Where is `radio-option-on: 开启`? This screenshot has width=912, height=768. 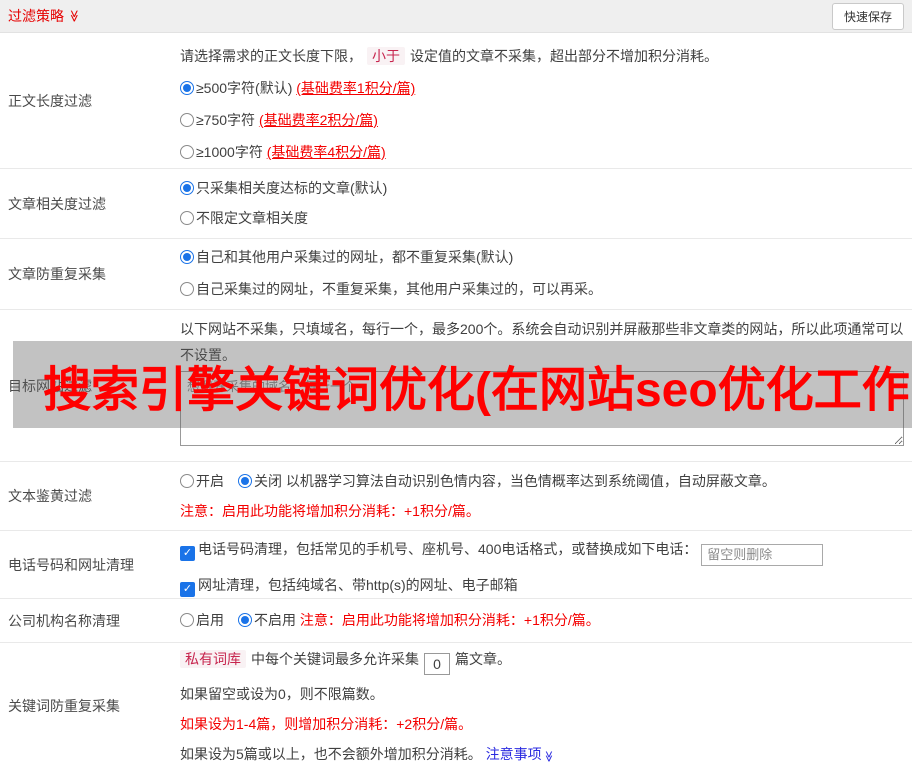
radio-option-on: 开启 is located at coordinates (202, 481).